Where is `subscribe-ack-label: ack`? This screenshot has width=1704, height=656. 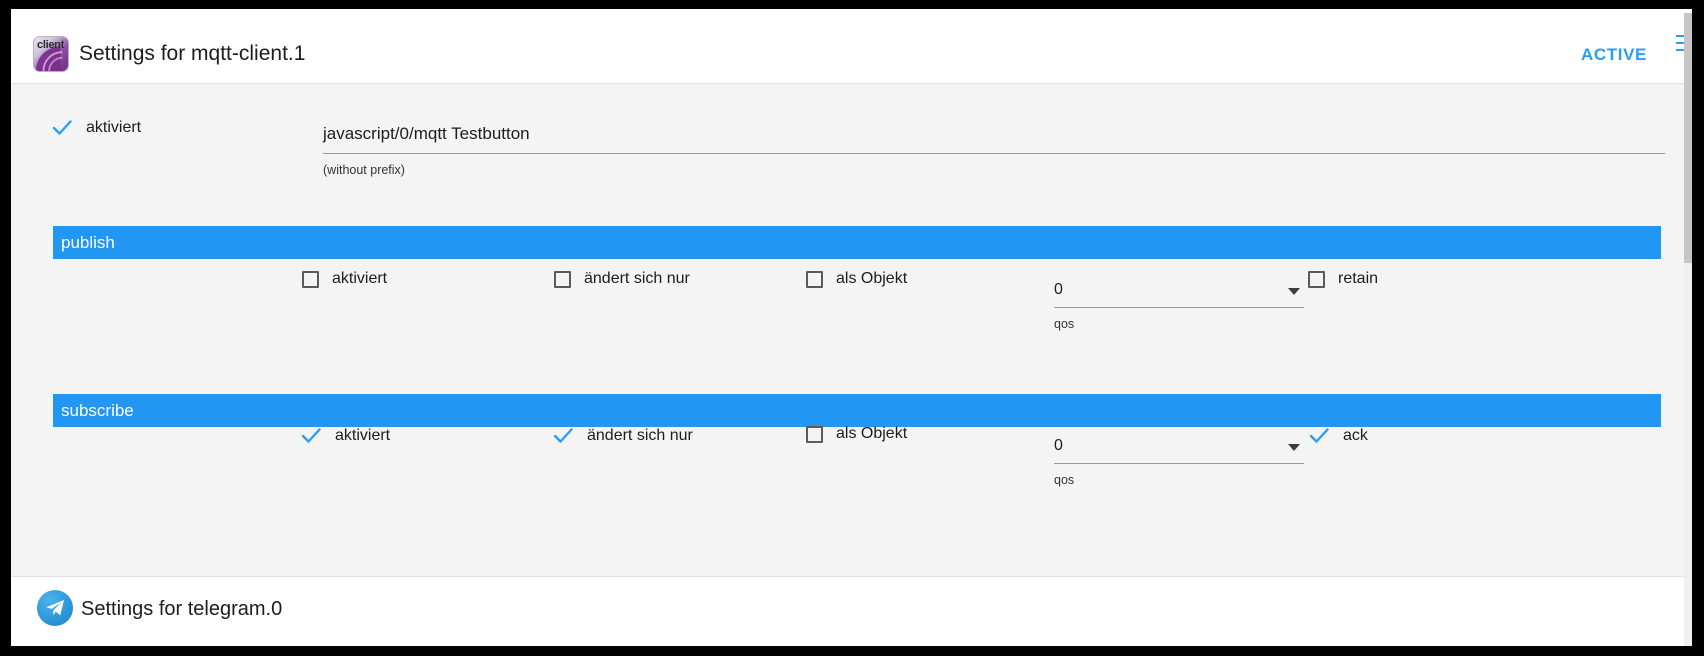 subscribe-ack-label: ack is located at coordinates (1355, 435).